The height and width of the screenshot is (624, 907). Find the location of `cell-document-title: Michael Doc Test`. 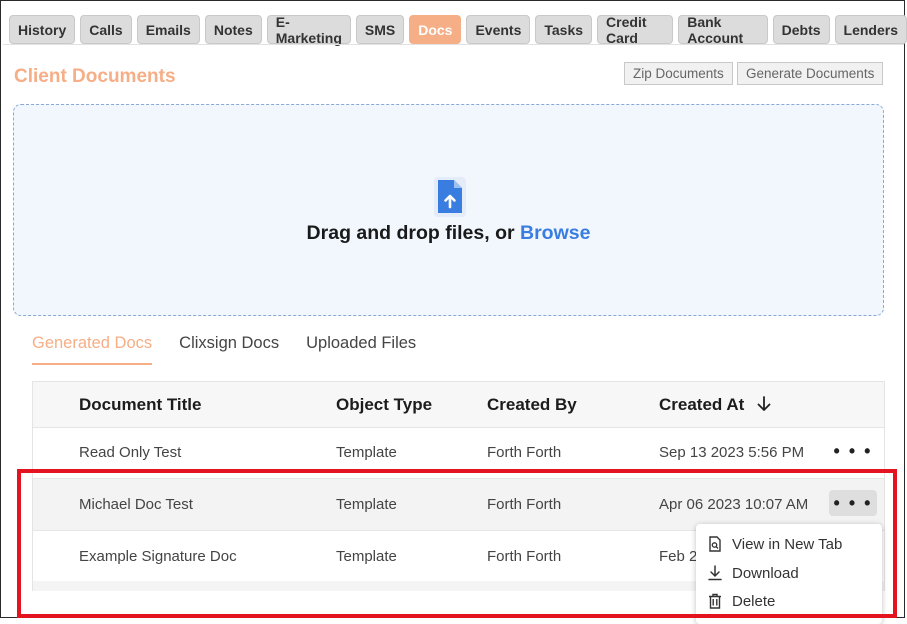

cell-document-title: Michael Doc Test is located at coordinates (136, 504).